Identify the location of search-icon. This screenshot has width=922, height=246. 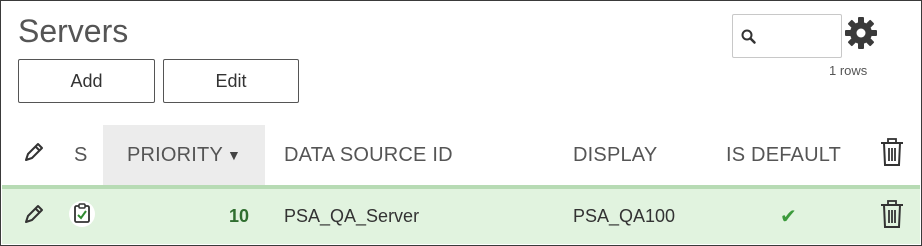
(750, 40).